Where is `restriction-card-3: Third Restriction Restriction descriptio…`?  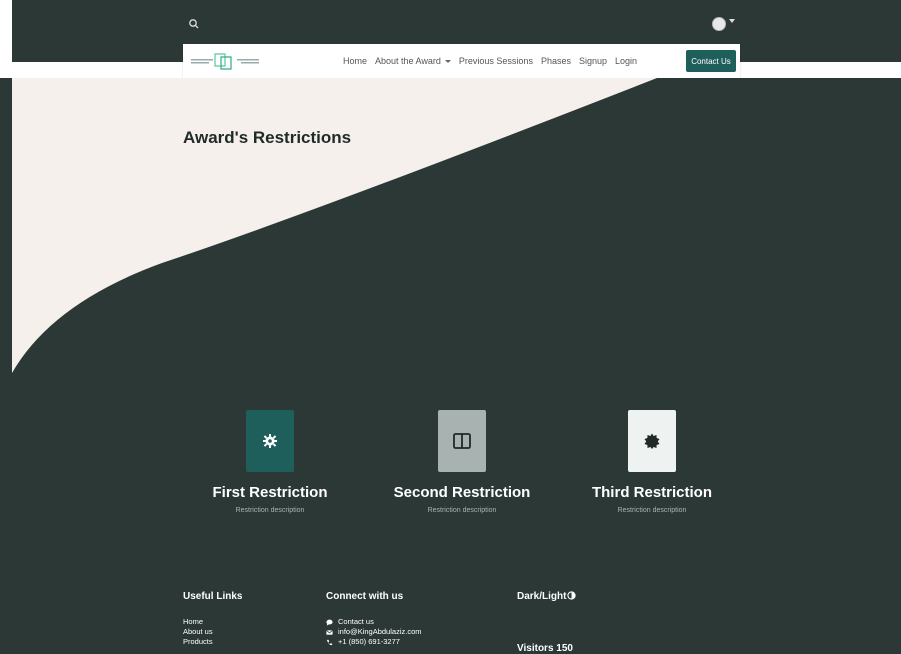
restriction-card-3: Third Restriction Restriction descriptio… is located at coordinates (652, 462).